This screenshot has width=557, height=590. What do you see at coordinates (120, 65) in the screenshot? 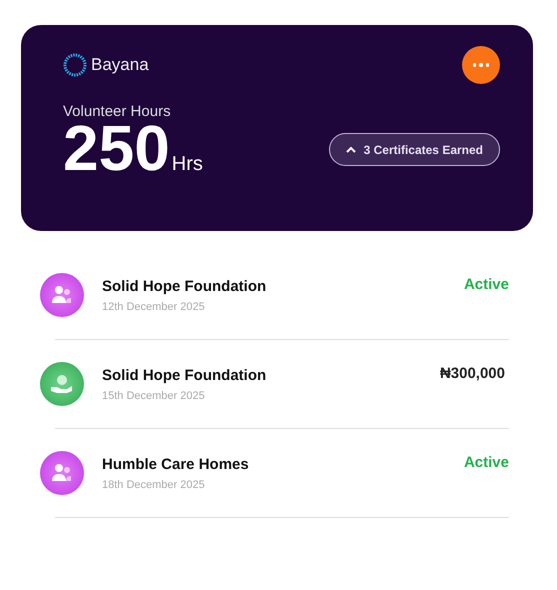
I see `brand-name: Bayana` at bounding box center [120, 65].